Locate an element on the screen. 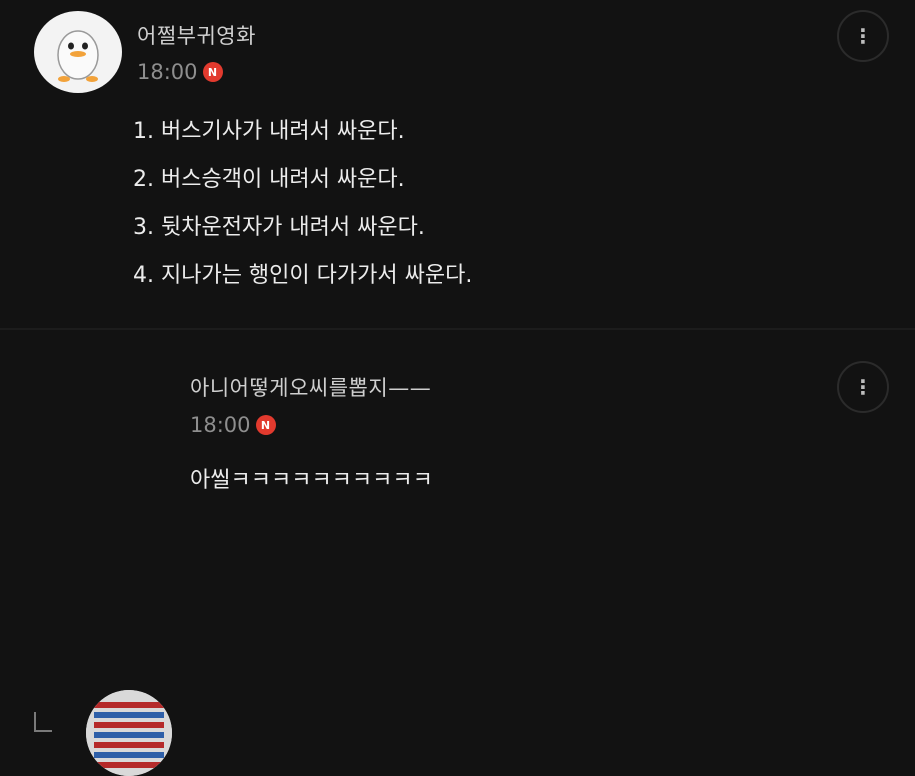  comment-nickname: 어쩔부귀영화 is located at coordinates (196, 35).